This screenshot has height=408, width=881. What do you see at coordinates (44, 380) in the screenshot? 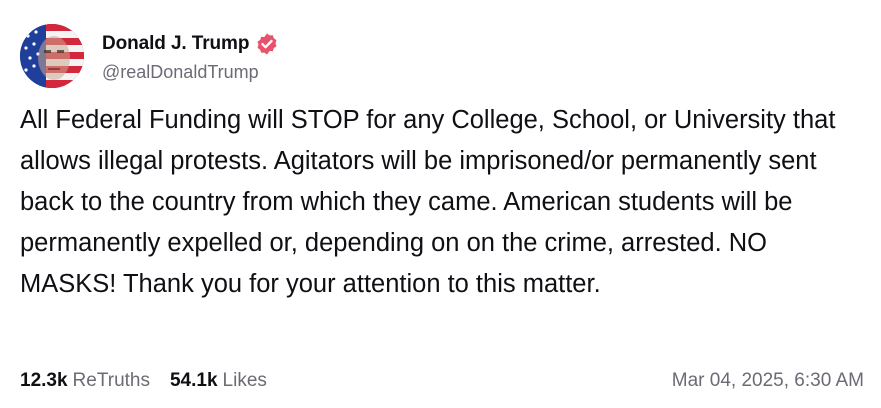
I see `retruths-count: 12.3k` at bounding box center [44, 380].